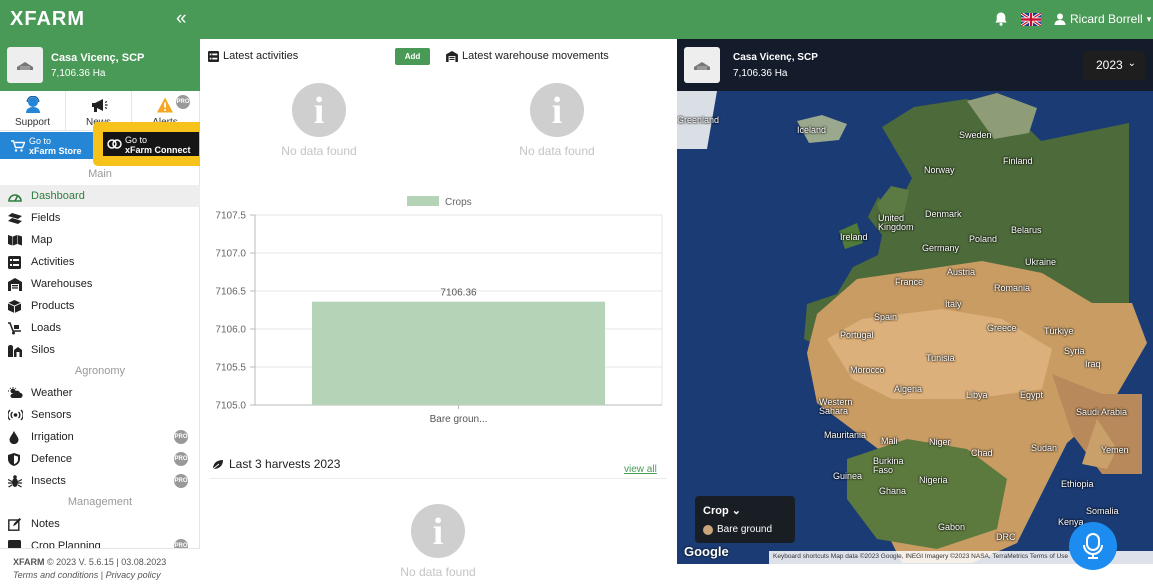 The image size is (1153, 585). Describe the element at coordinates (230, 406) in the screenshot. I see `y-tick-label: 7105.0` at that location.